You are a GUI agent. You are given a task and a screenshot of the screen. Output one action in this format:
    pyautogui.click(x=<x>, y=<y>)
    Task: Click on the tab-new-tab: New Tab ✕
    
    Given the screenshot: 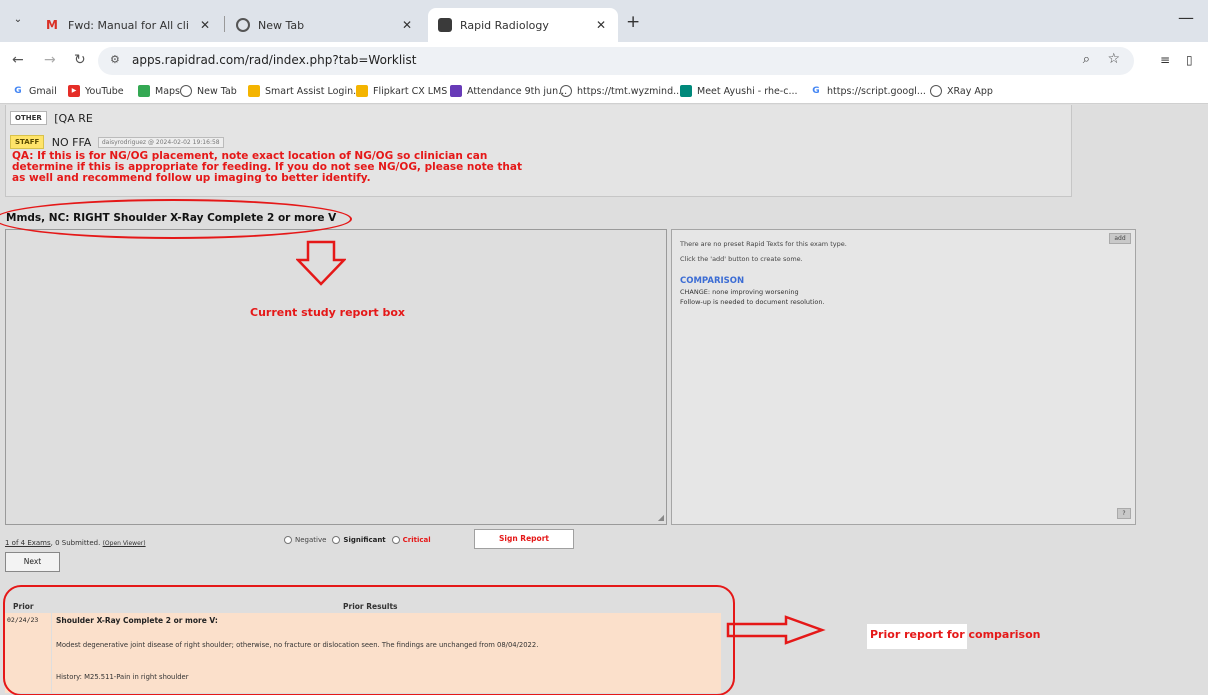 What is the action you would take?
    pyautogui.click(x=325, y=25)
    